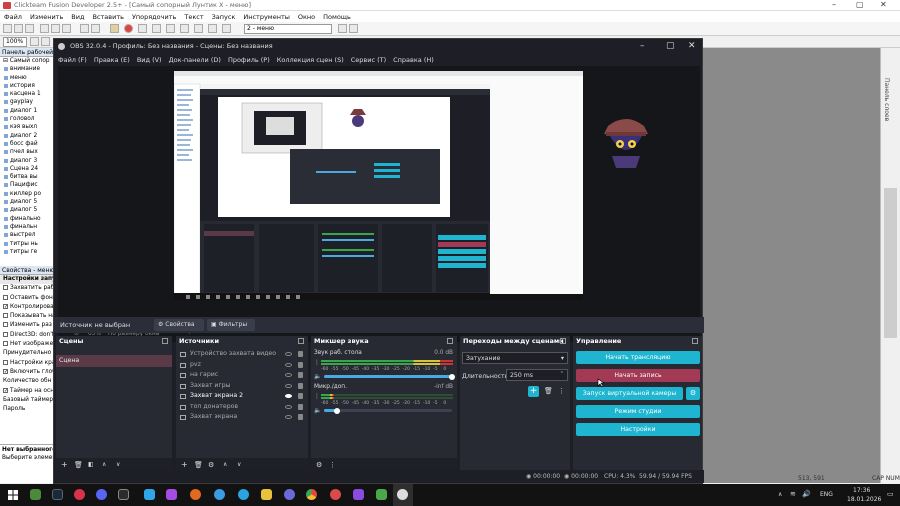 The width and height of the screenshot is (900, 506). What do you see at coordinates (66, 28) in the screenshot?
I see `paste-icon` at bounding box center [66, 28].